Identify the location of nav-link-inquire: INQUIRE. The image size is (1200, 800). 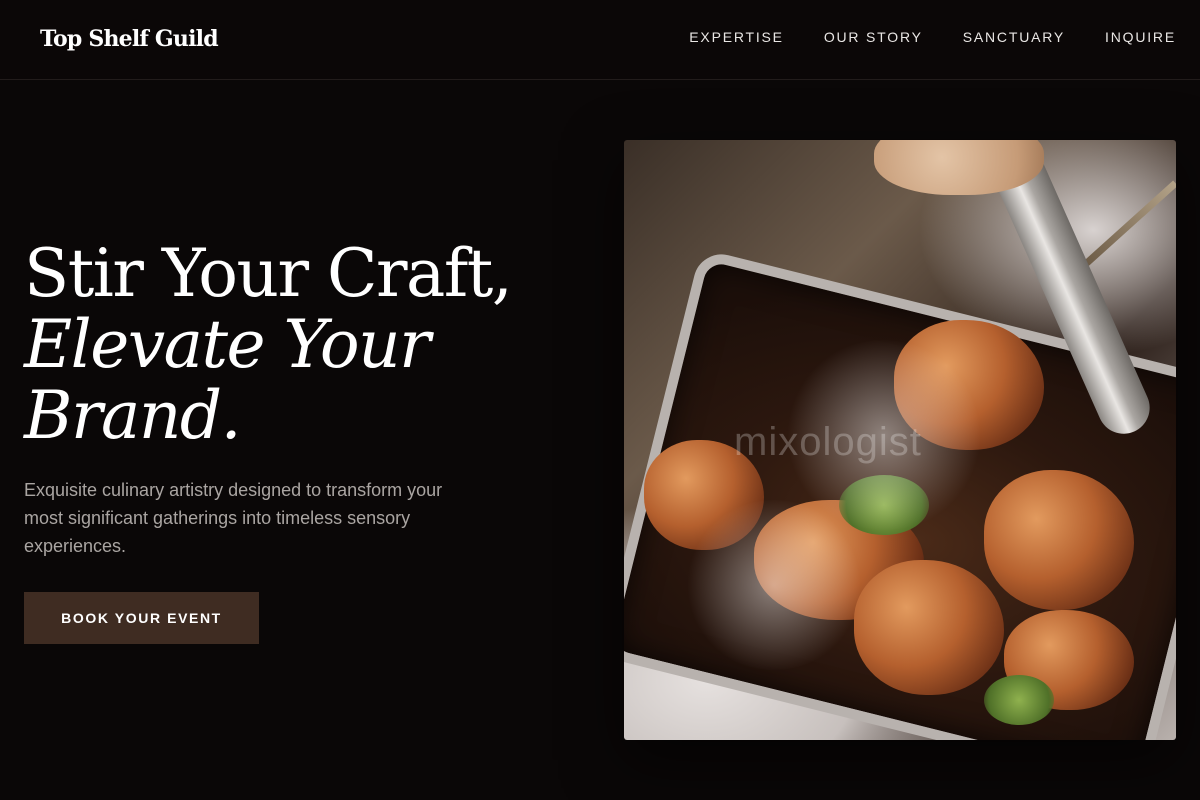
(1140, 37).